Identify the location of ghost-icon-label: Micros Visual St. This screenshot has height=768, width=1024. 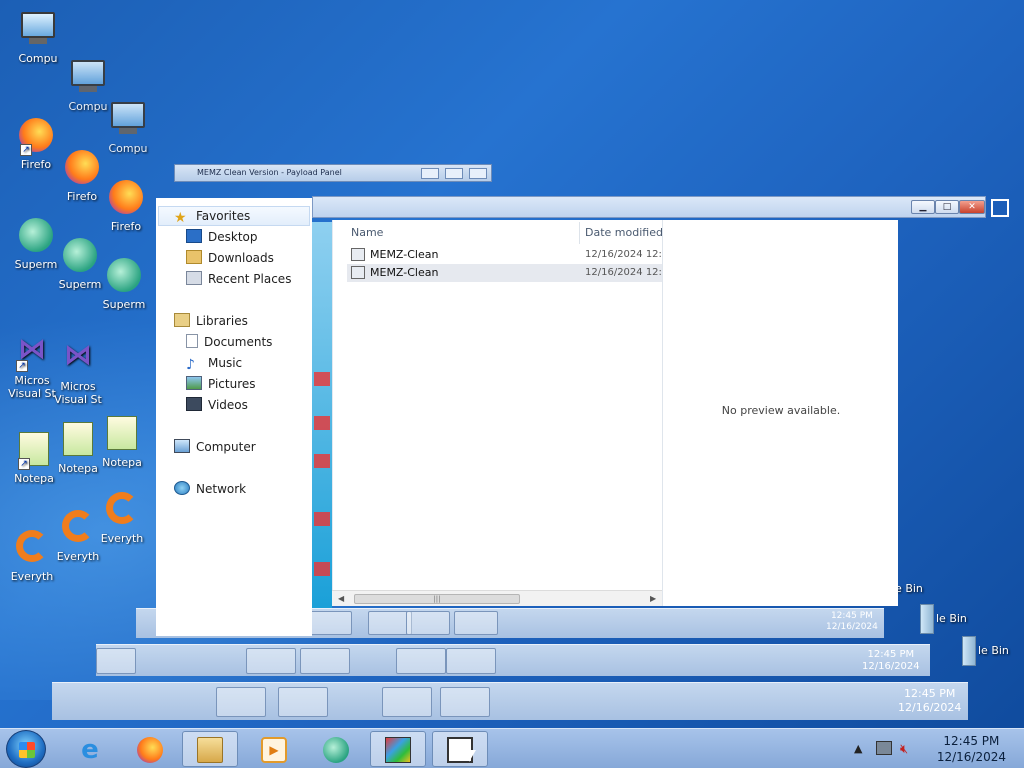
(78, 393).